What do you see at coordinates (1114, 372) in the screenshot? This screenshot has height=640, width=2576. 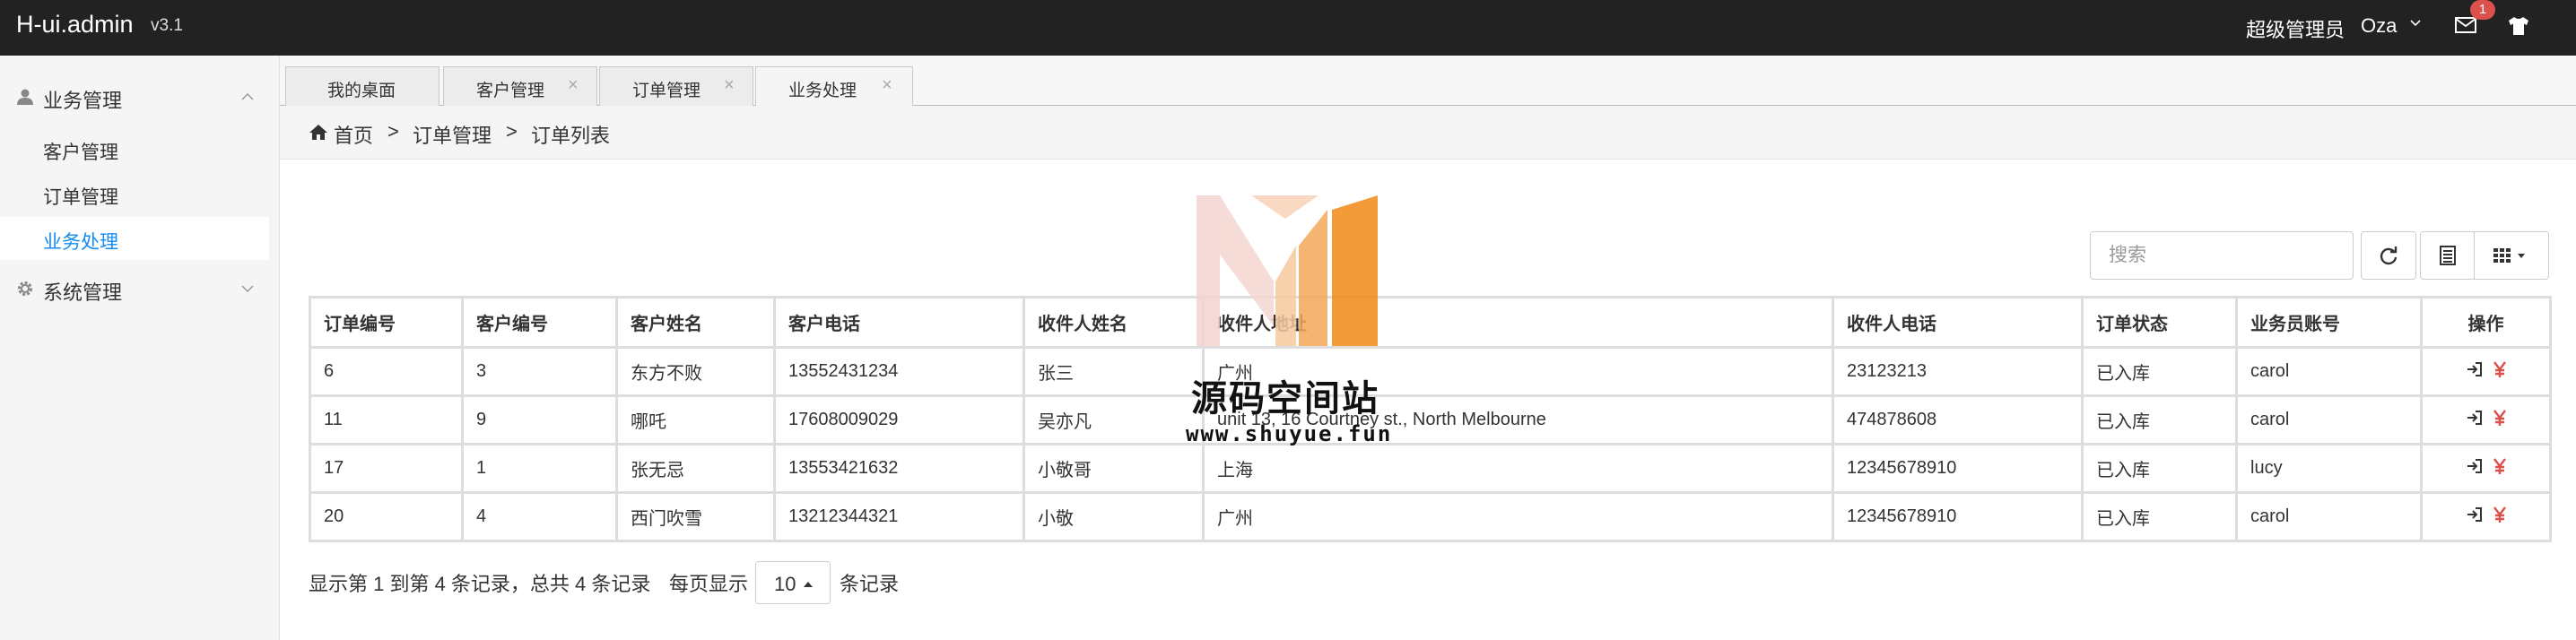 I see `recipient-name-cell: 张三` at bounding box center [1114, 372].